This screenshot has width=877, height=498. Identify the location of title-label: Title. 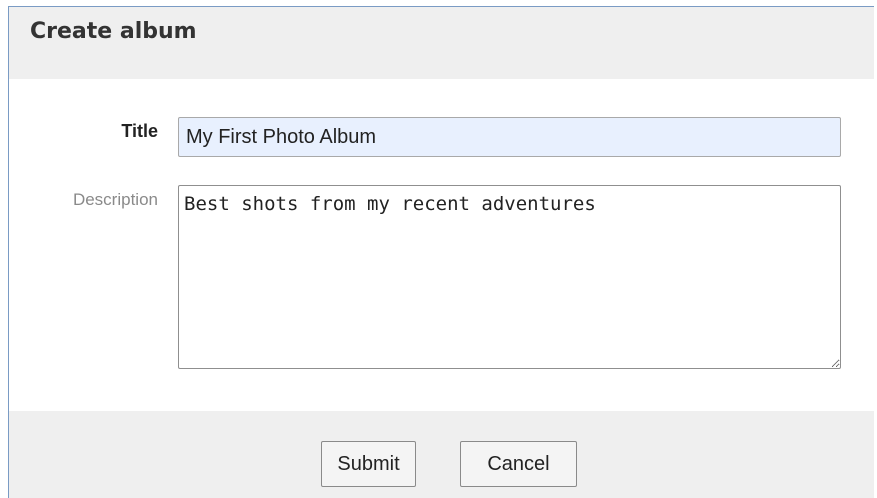
(139, 131).